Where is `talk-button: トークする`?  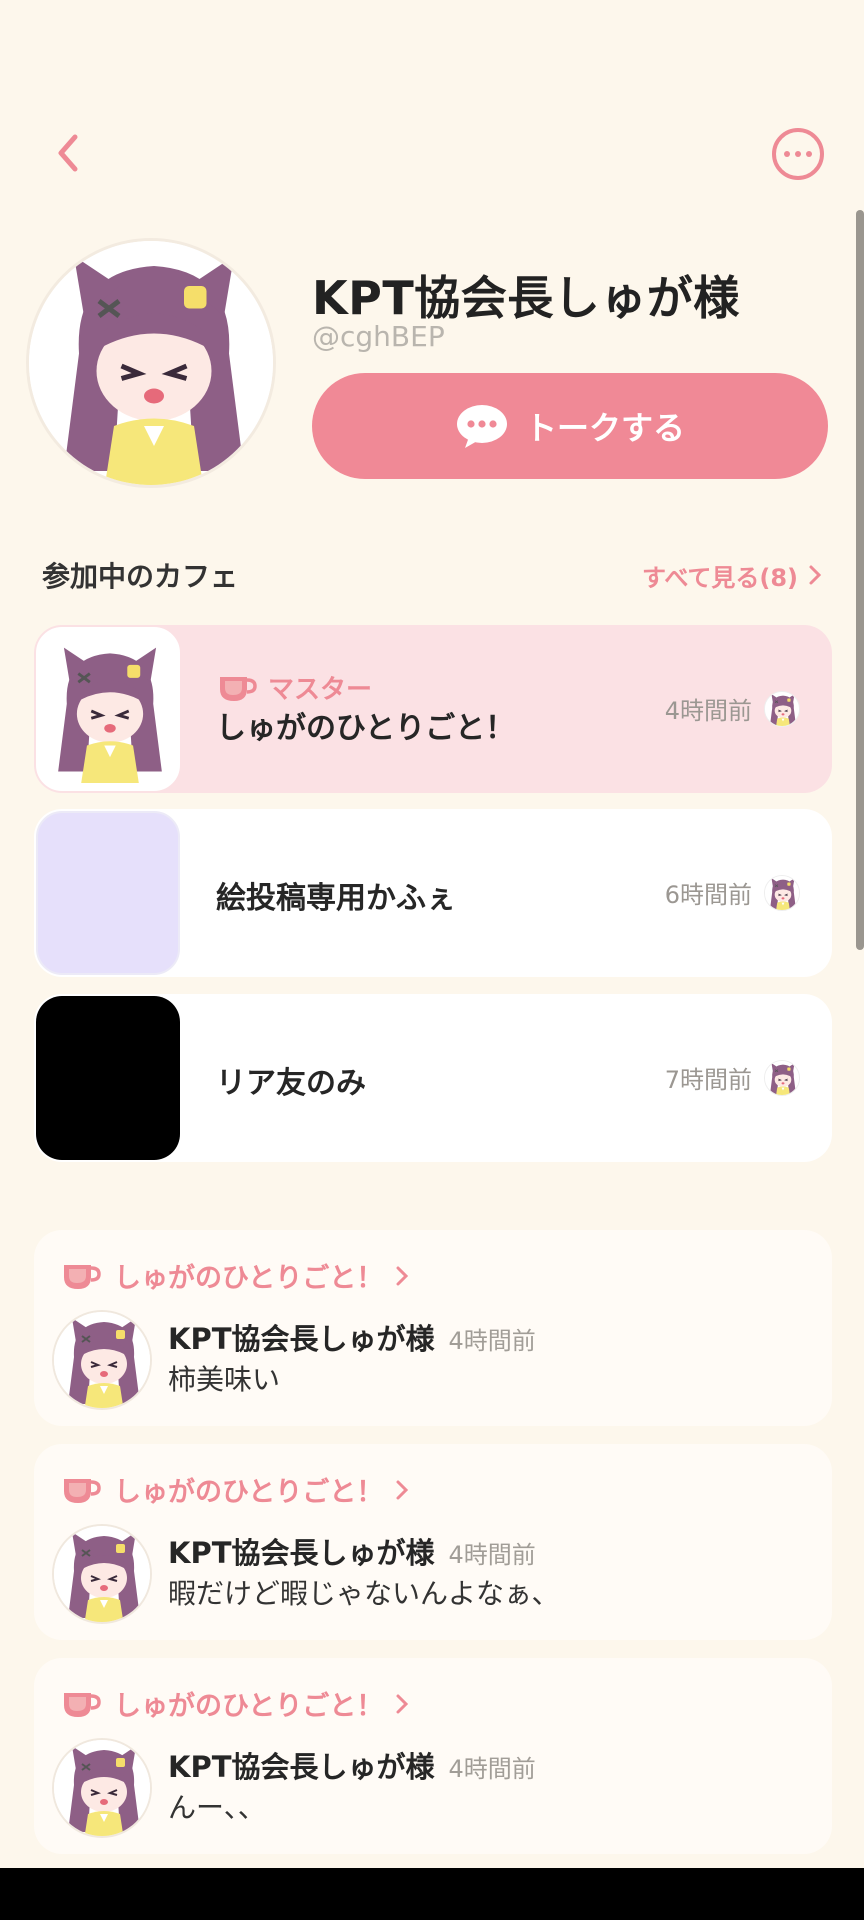 talk-button: トークする is located at coordinates (570, 426).